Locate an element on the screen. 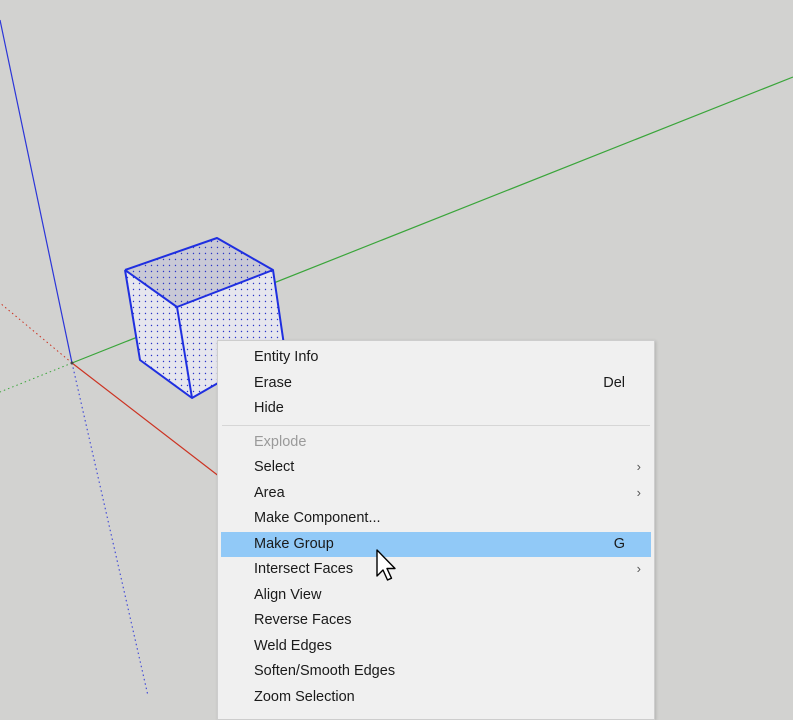  menu-item-label: Explode is located at coordinates (280, 441).